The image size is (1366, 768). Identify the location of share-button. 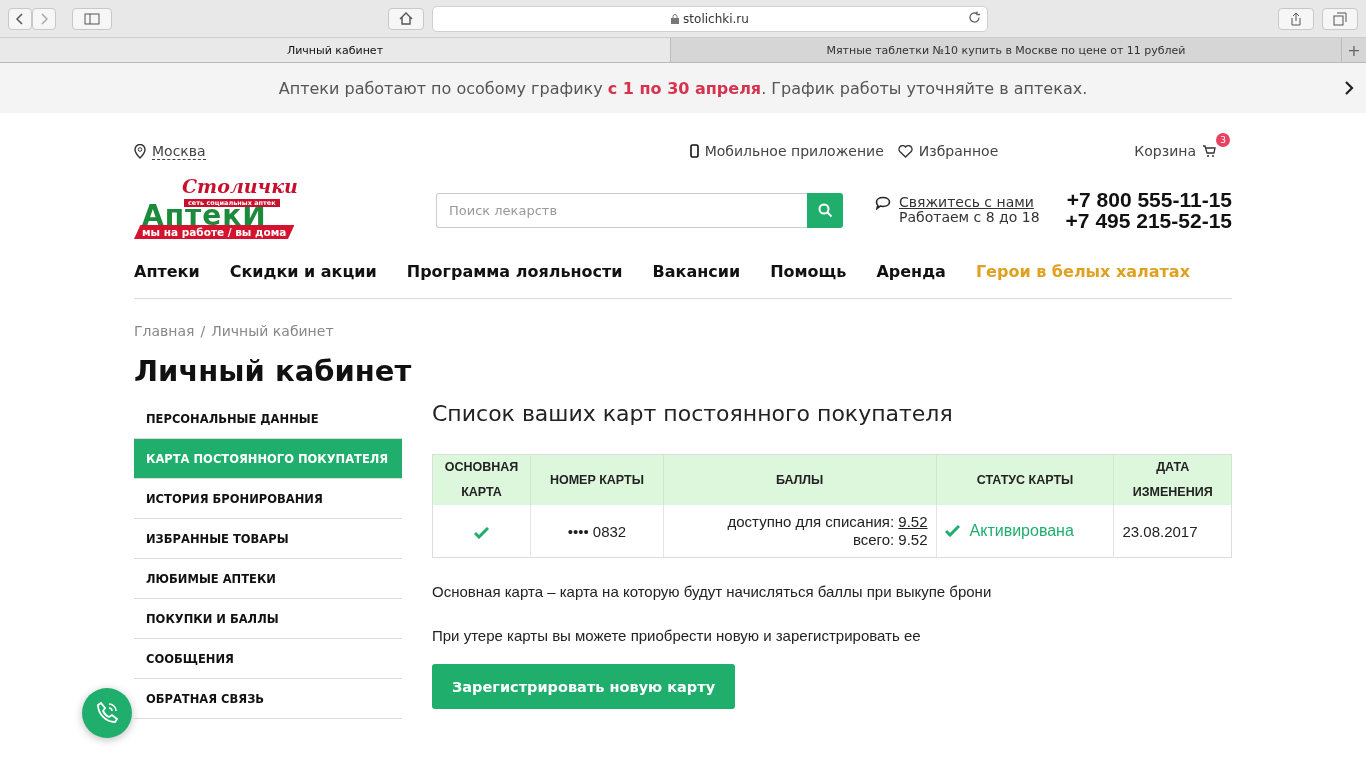
(1296, 18).